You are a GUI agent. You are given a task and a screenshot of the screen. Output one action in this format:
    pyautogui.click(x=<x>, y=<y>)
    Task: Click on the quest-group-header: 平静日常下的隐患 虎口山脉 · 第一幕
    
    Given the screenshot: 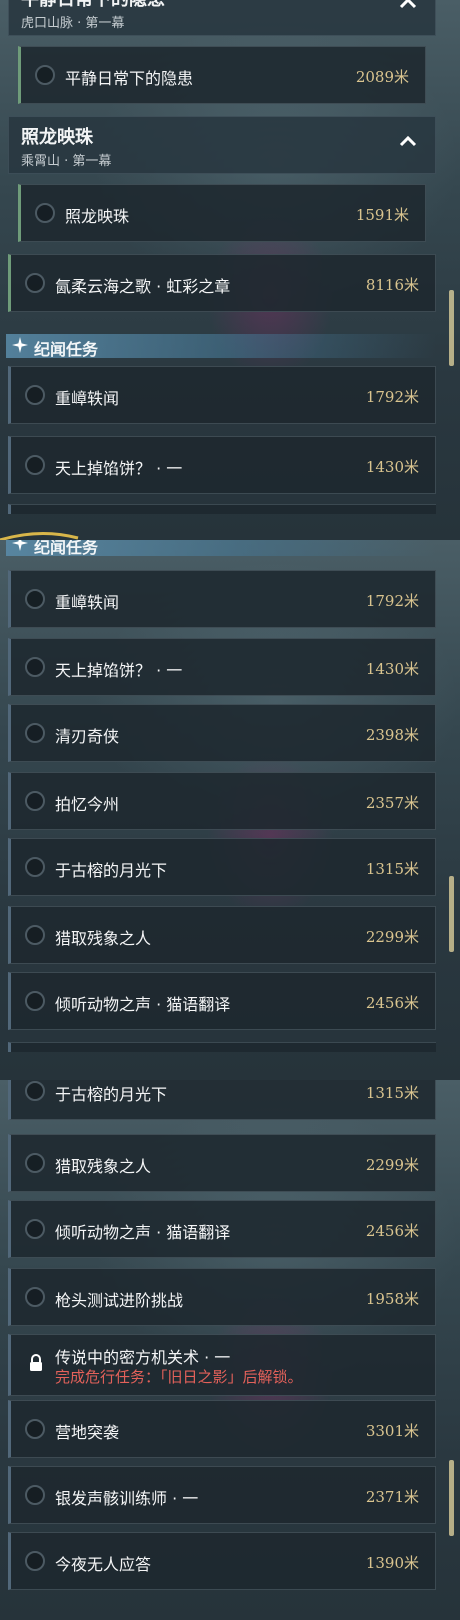 What is the action you would take?
    pyautogui.click(x=222, y=18)
    